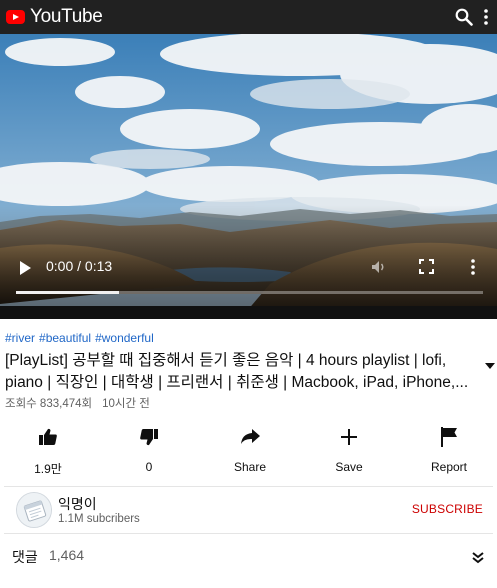  What do you see at coordinates (486, 17) in the screenshot?
I see `more-vert-icon` at bounding box center [486, 17].